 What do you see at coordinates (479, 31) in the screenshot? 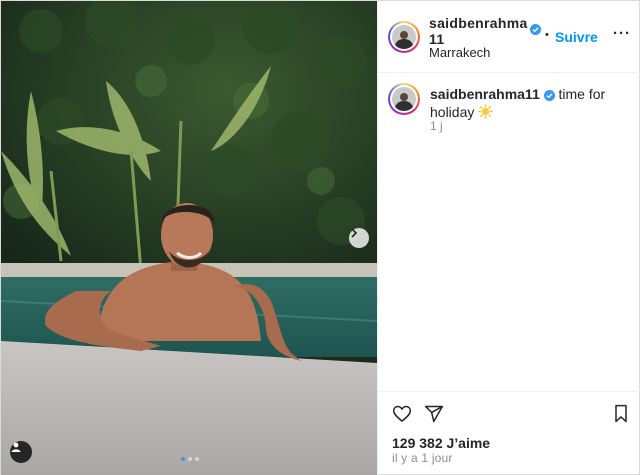
I see `header-username: saidbenrahma11` at bounding box center [479, 31].